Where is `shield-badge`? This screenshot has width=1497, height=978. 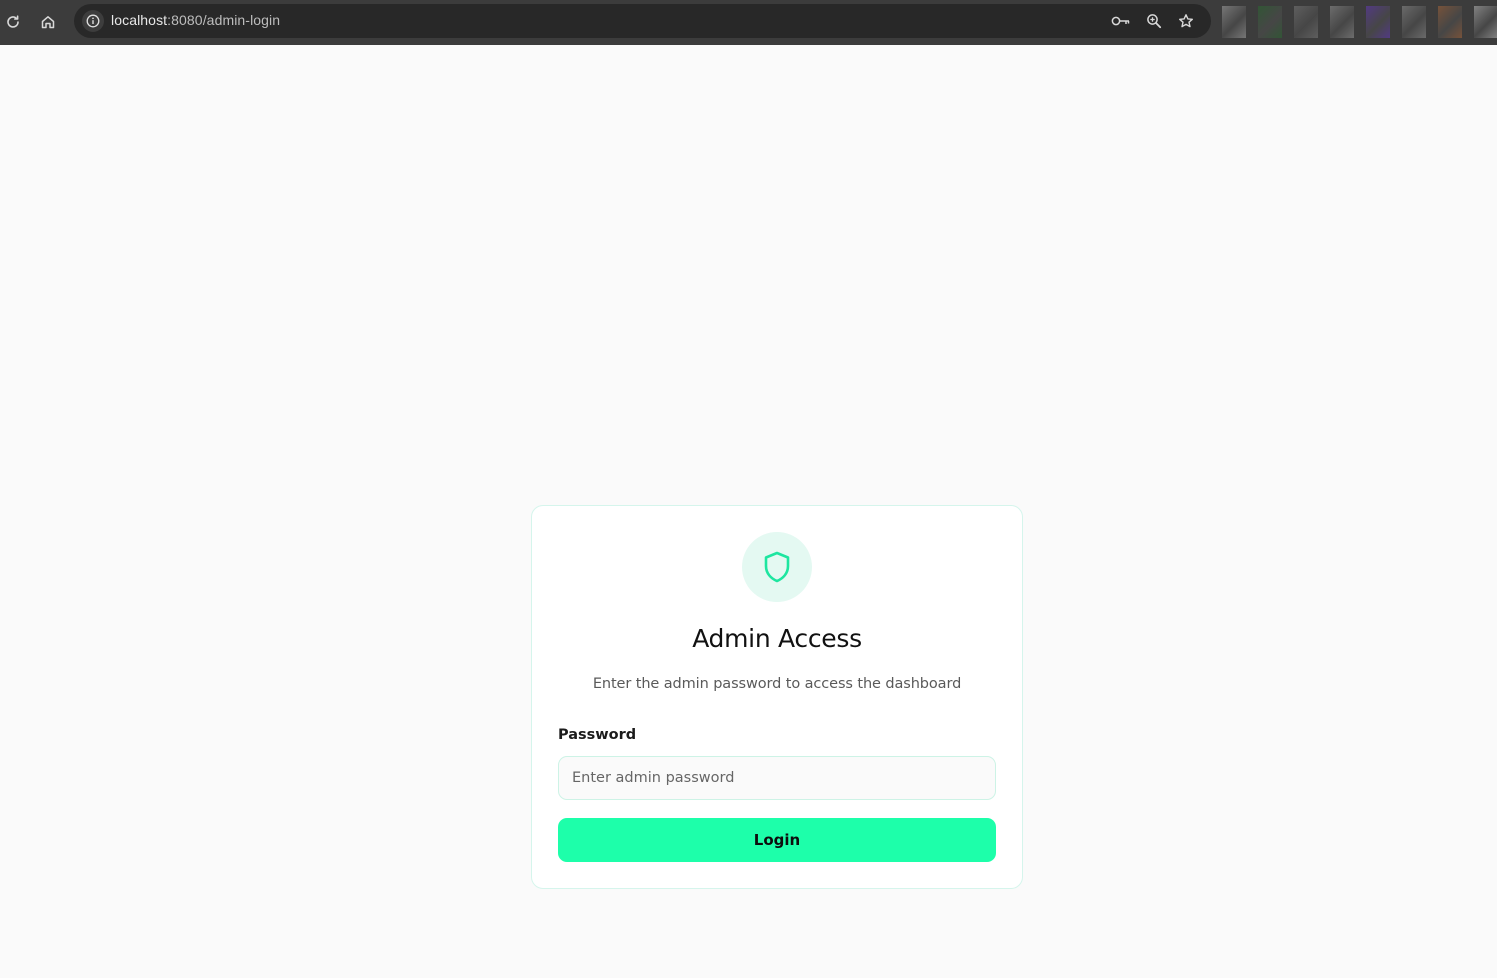
shield-badge is located at coordinates (777, 567).